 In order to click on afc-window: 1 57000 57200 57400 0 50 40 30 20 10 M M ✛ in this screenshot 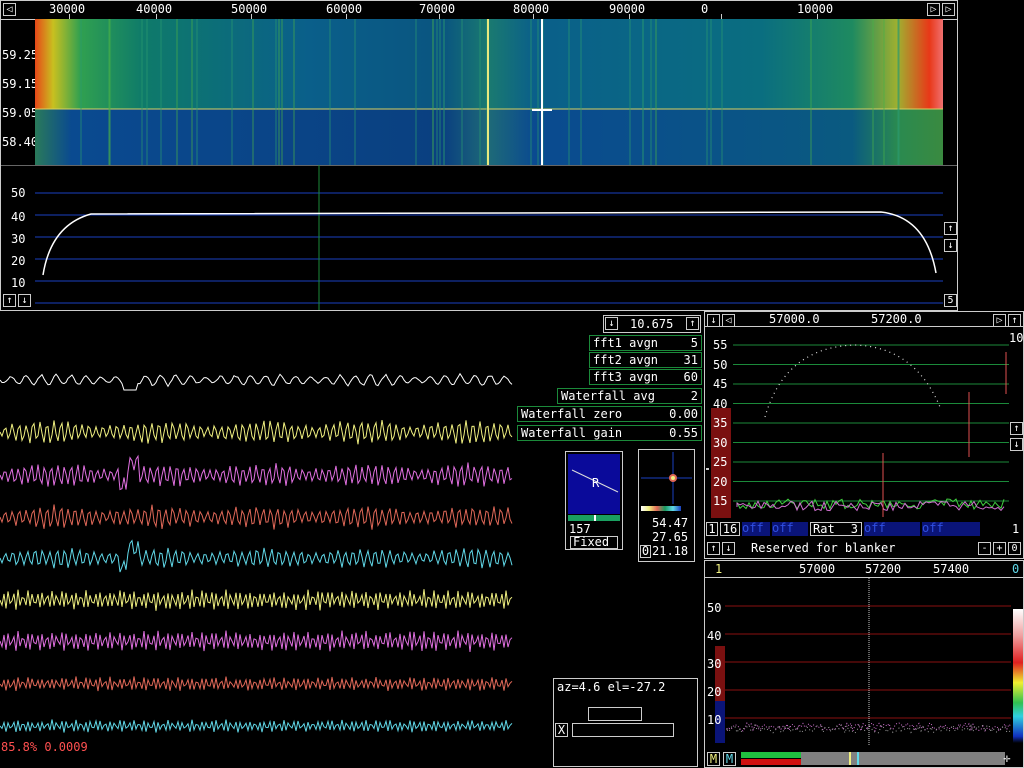, I will do `click(864, 664)`.